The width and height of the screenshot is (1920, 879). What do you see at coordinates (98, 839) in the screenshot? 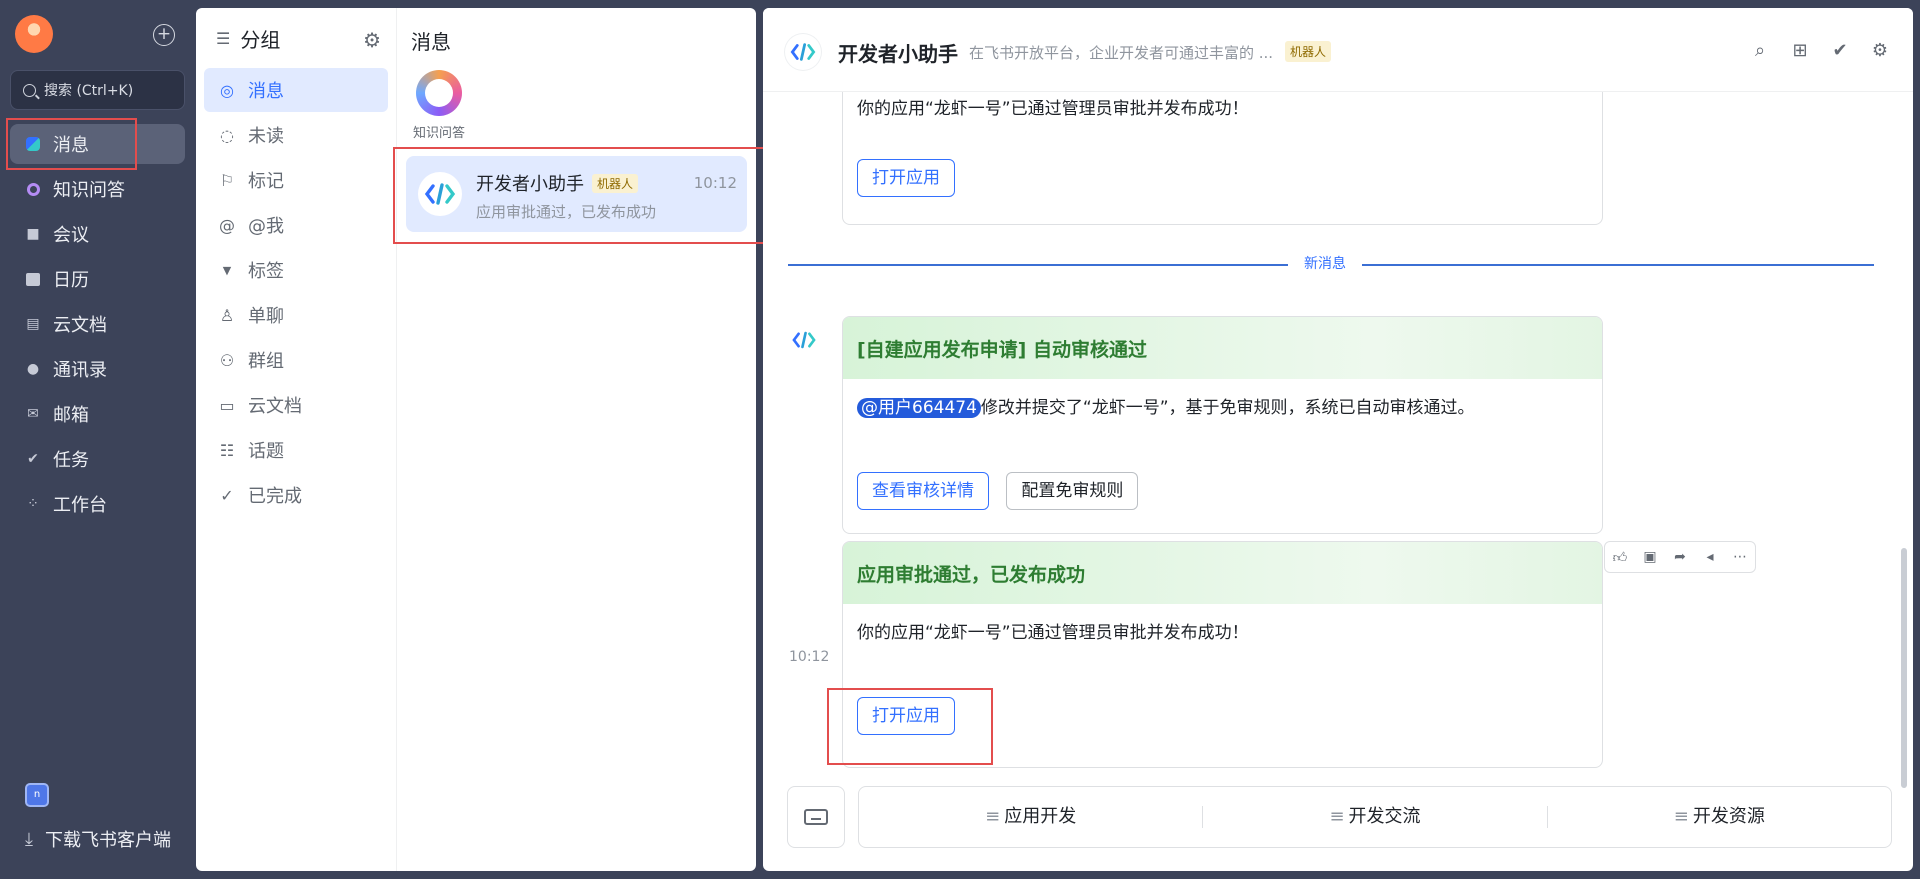
I see `download-client-link: ⤓ 下载飞书客户端` at bounding box center [98, 839].